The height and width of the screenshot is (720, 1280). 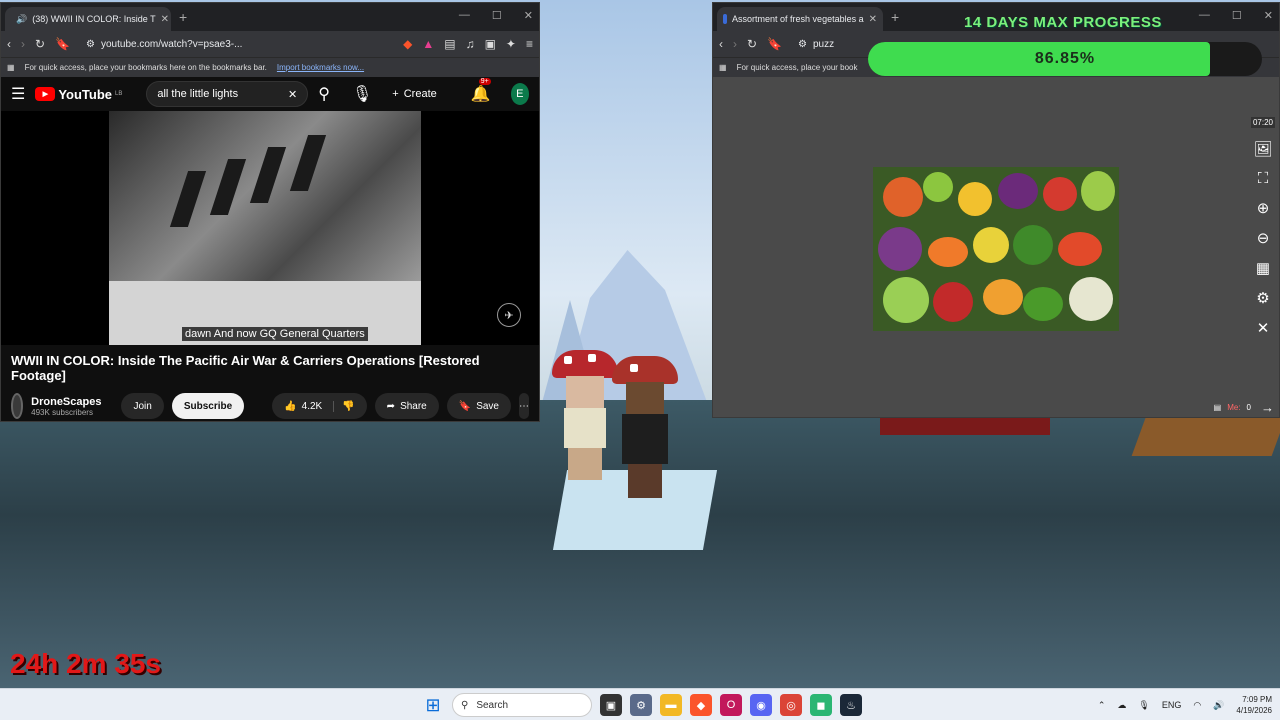 I want to click on steam-icon: ♨, so click(x=851, y=705).